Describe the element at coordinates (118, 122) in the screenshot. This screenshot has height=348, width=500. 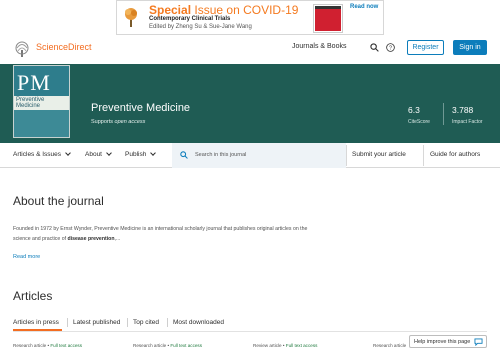
I see `open-access-label: Supports open access` at that location.